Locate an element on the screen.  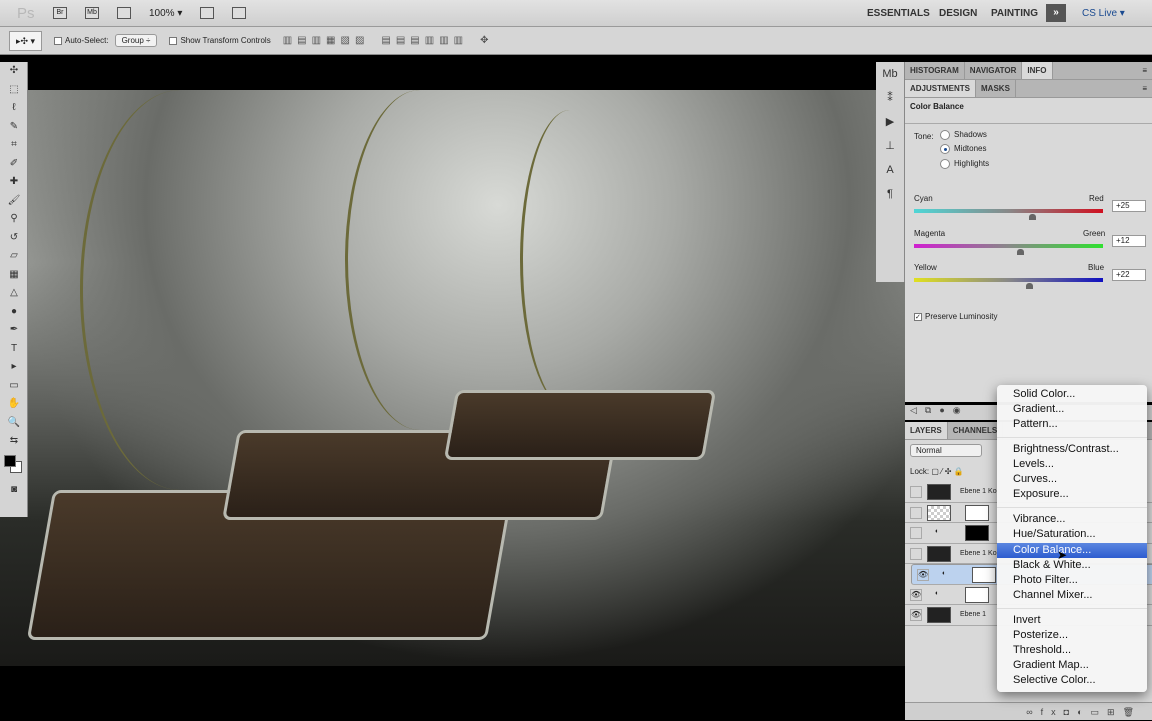
view-extras-icon is located at coordinates (124, 13).